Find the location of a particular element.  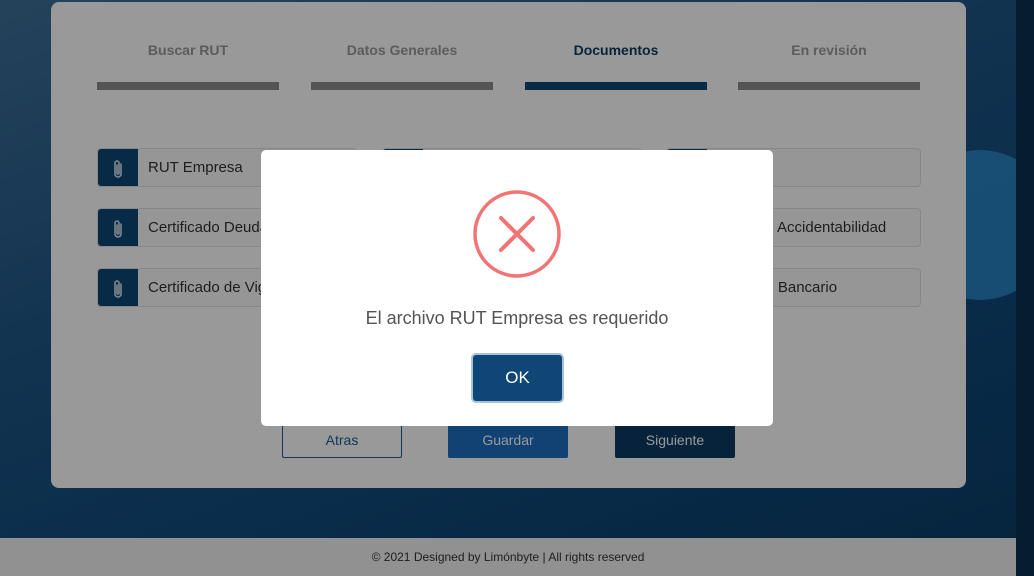

dialog-message: El archivo RUT Empresa es requerido is located at coordinates (517, 318).